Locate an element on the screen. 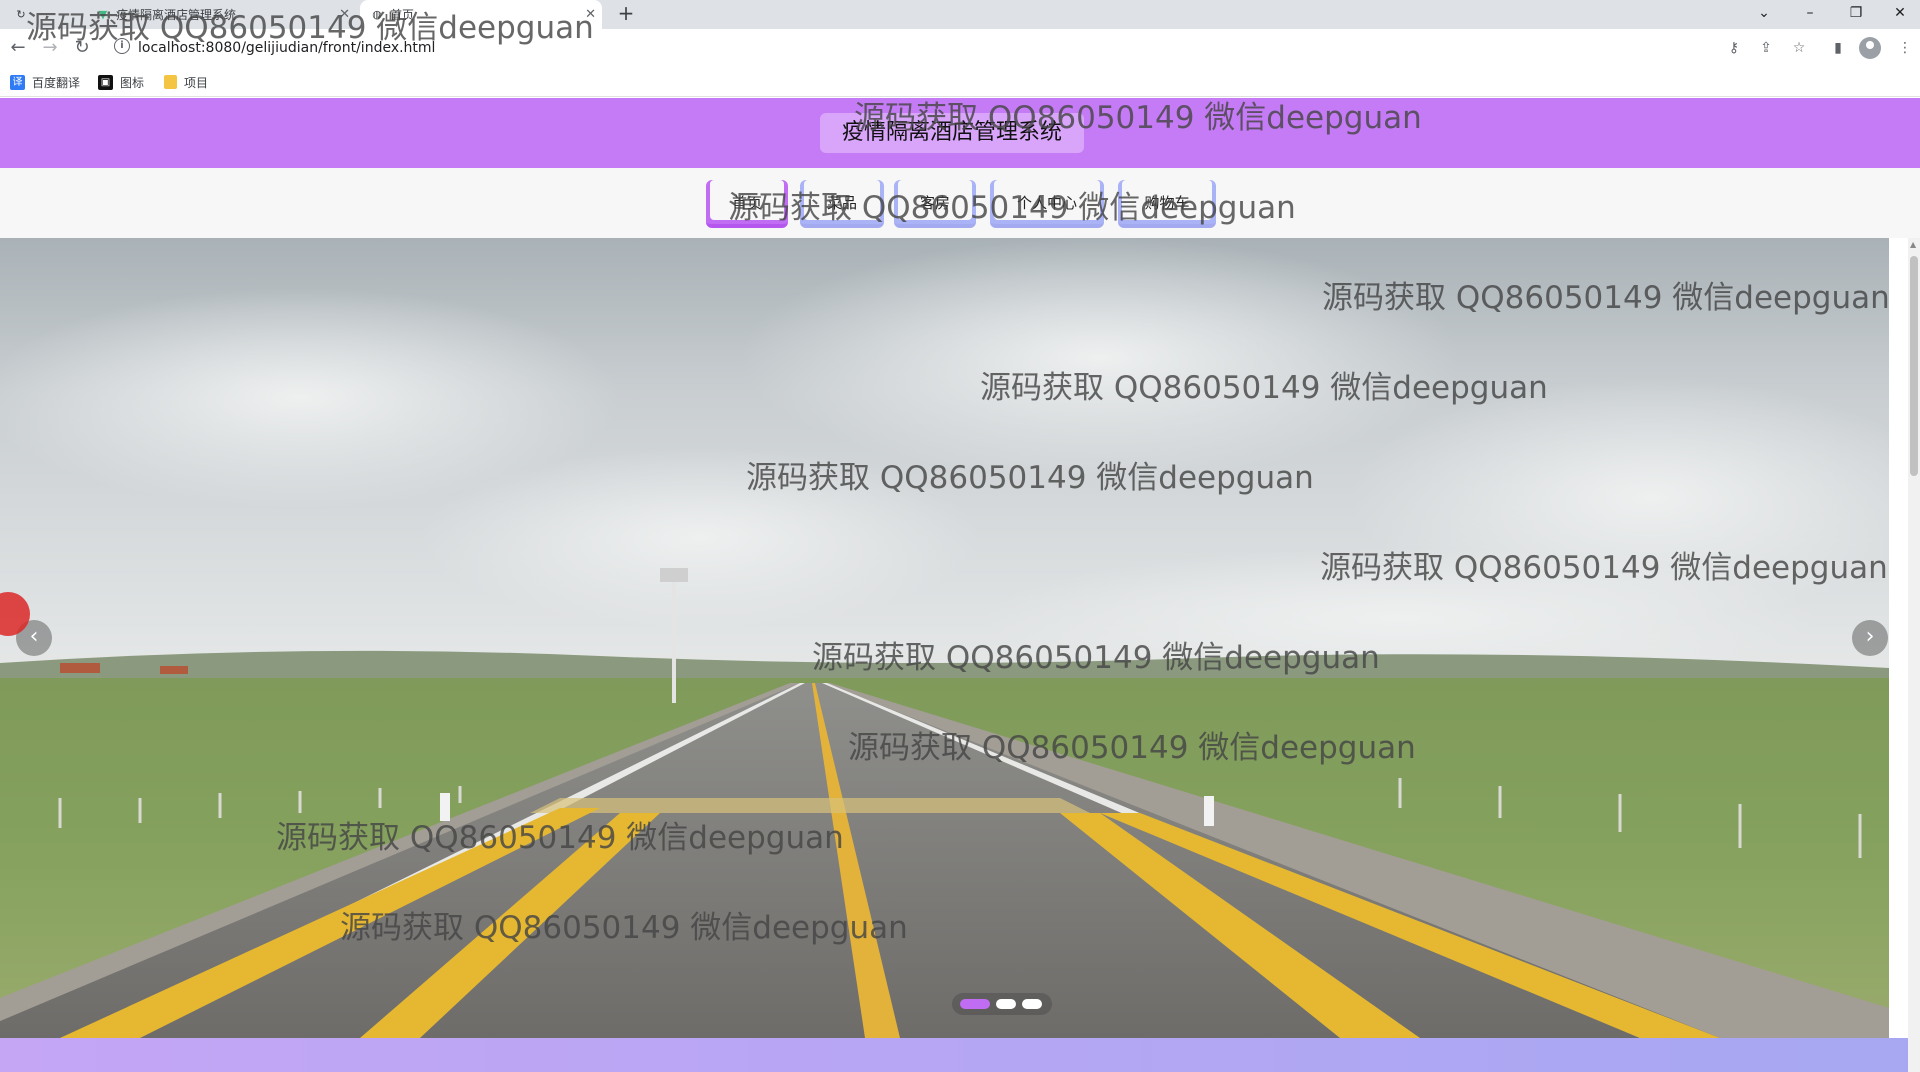  menu-icon: ⋮ is located at coordinates (1905, 48).